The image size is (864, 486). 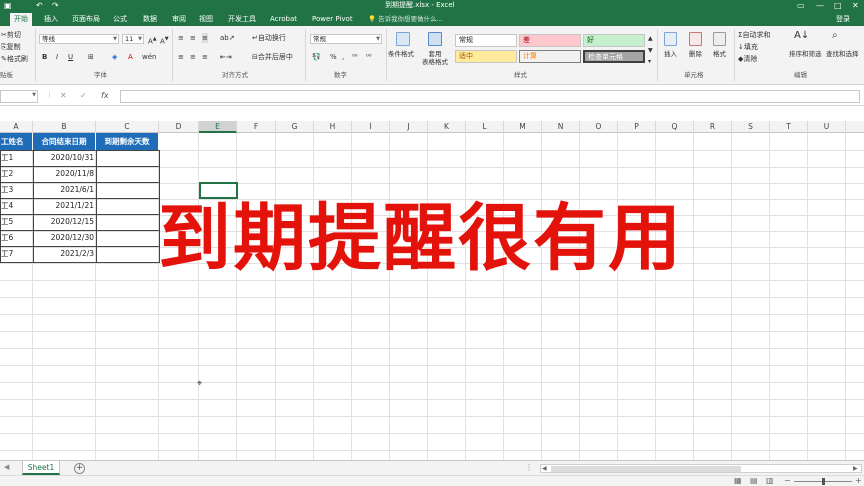 What do you see at coordinates (401, 54) in the screenshot?
I see `conditional-format-label: 条件格式` at bounding box center [401, 54].